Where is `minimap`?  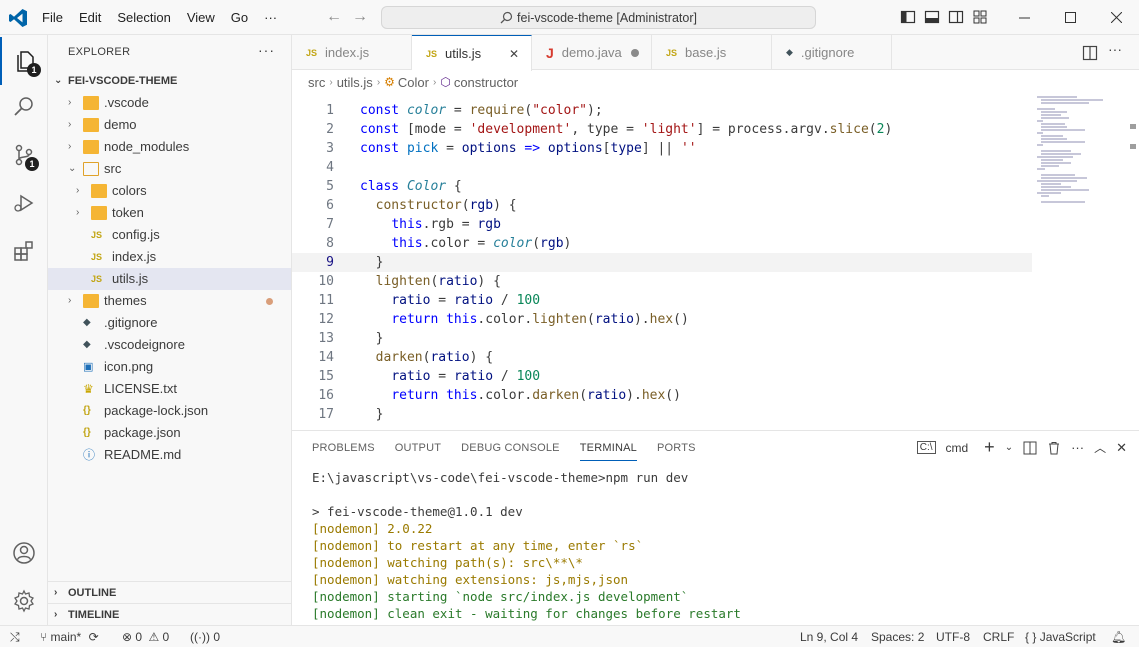
minimap is located at coordinates (1077, 156).